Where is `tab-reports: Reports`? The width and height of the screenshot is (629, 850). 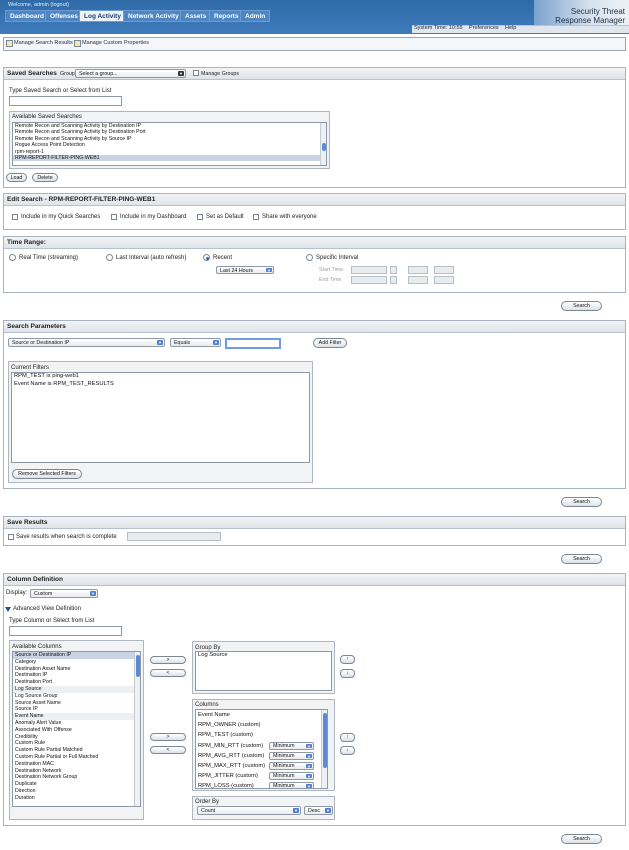 tab-reports: Reports is located at coordinates (226, 16).